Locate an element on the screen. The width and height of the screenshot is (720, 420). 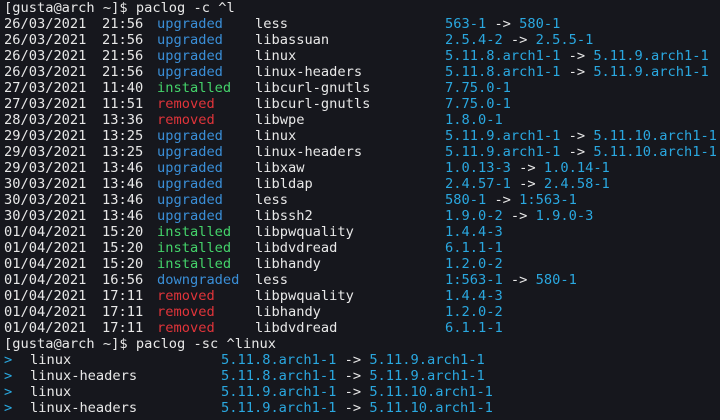
log-package: linux is located at coordinates (276, 56).